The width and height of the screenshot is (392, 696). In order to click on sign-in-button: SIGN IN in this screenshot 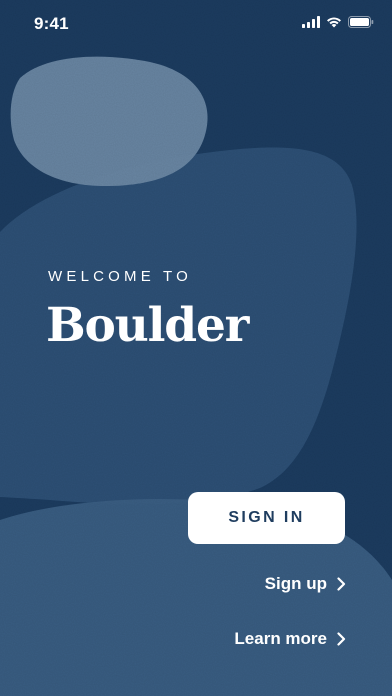, I will do `click(266, 518)`.